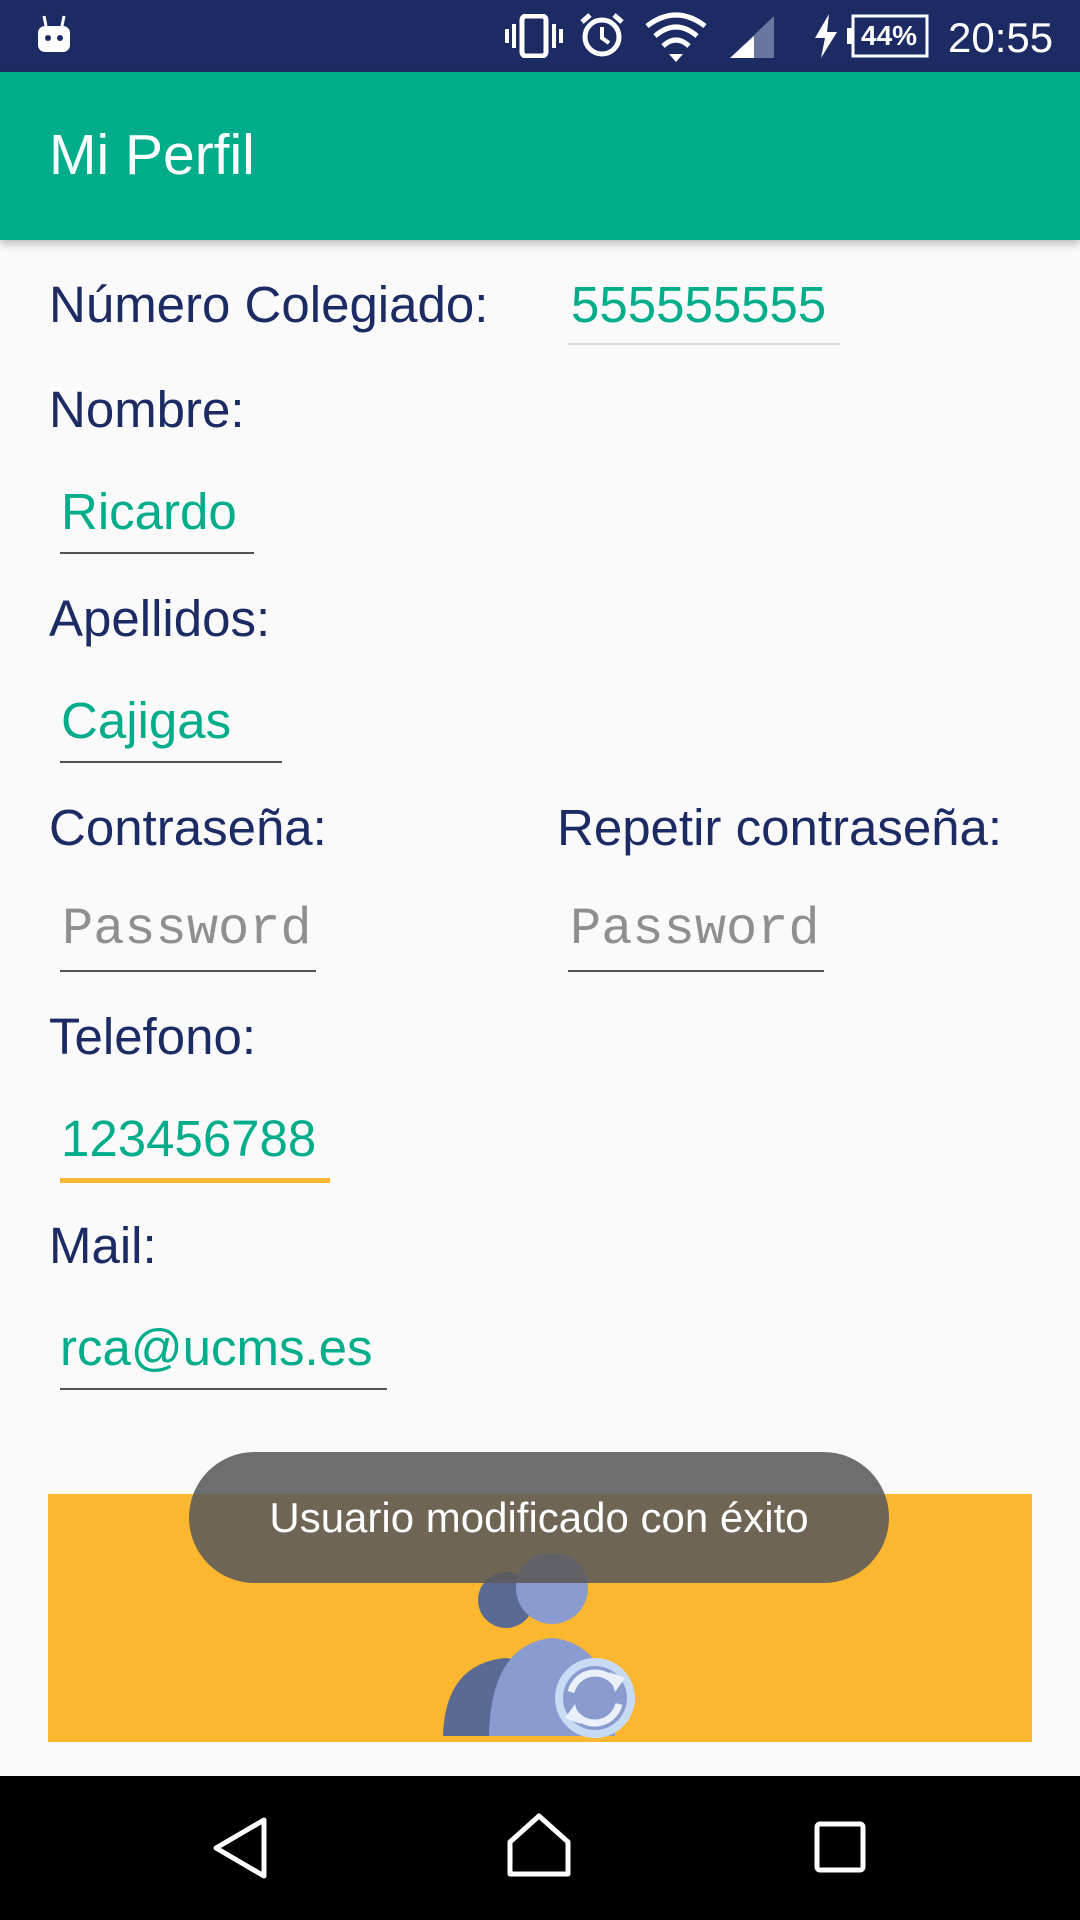 This screenshot has width=1080, height=1920. I want to click on toast-message: Usuario modificado con éxito, so click(539, 1517).